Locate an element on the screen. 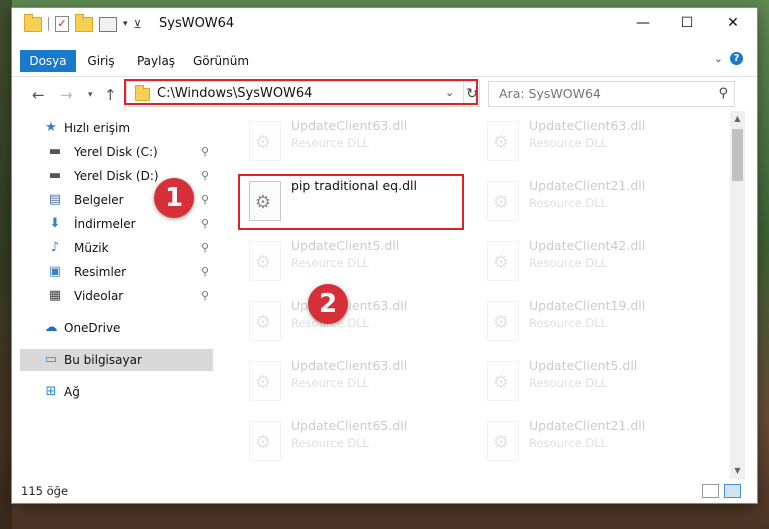 The image size is (769, 529). search-icon: ⚲ is located at coordinates (723, 93).